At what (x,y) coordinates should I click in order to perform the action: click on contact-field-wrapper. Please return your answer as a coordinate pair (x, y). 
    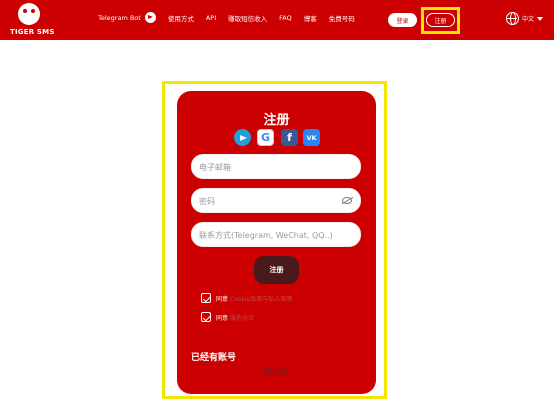
    Looking at the image, I should click on (276, 234).